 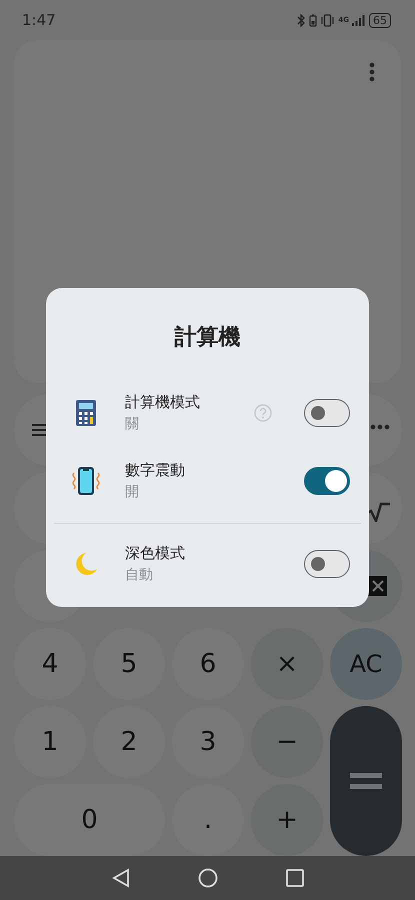 What do you see at coordinates (313, 20) in the screenshot?
I see `battery-saver-icon` at bounding box center [313, 20].